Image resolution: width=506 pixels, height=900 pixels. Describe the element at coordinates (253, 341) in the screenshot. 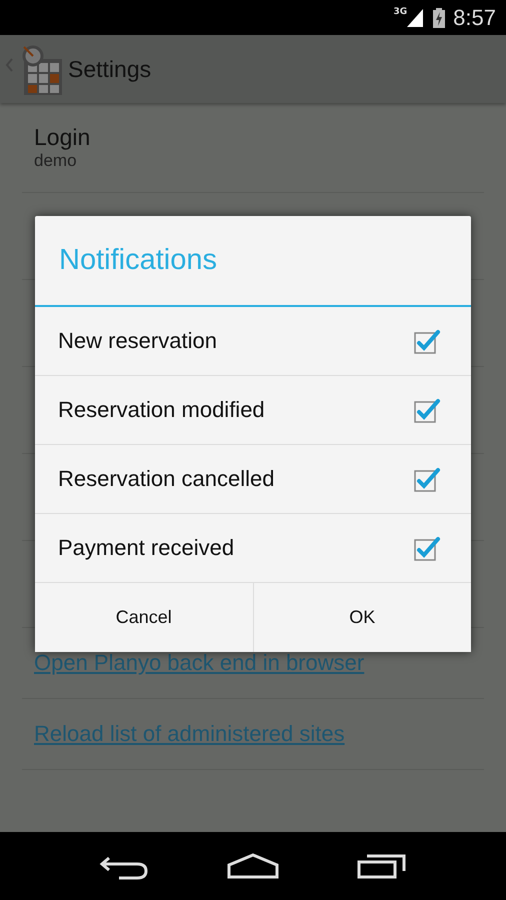

I see `notification-option: New reservation` at that location.